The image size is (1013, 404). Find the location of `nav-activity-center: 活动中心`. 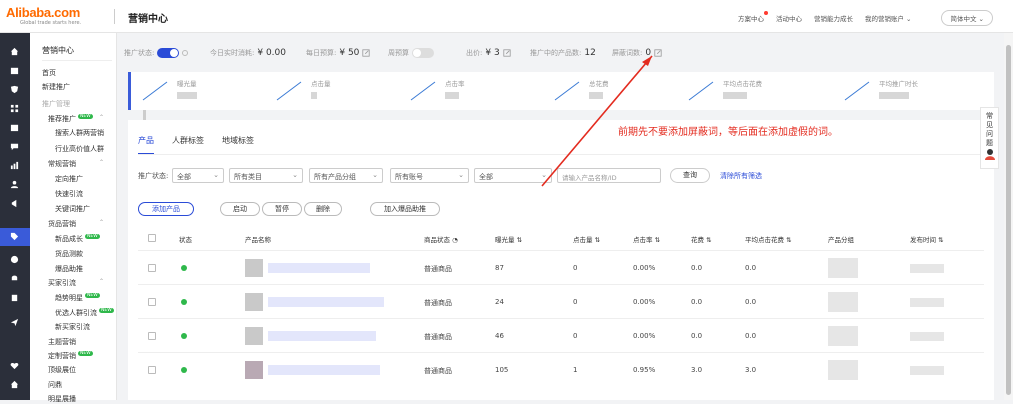

nav-activity-center: 活动中心 is located at coordinates (789, 18).